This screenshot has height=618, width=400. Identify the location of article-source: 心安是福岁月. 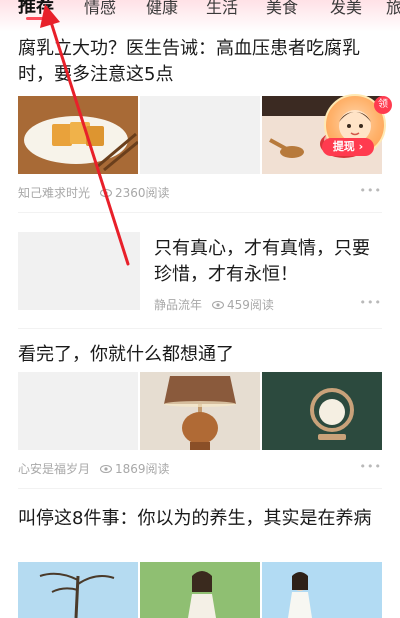
(54, 469).